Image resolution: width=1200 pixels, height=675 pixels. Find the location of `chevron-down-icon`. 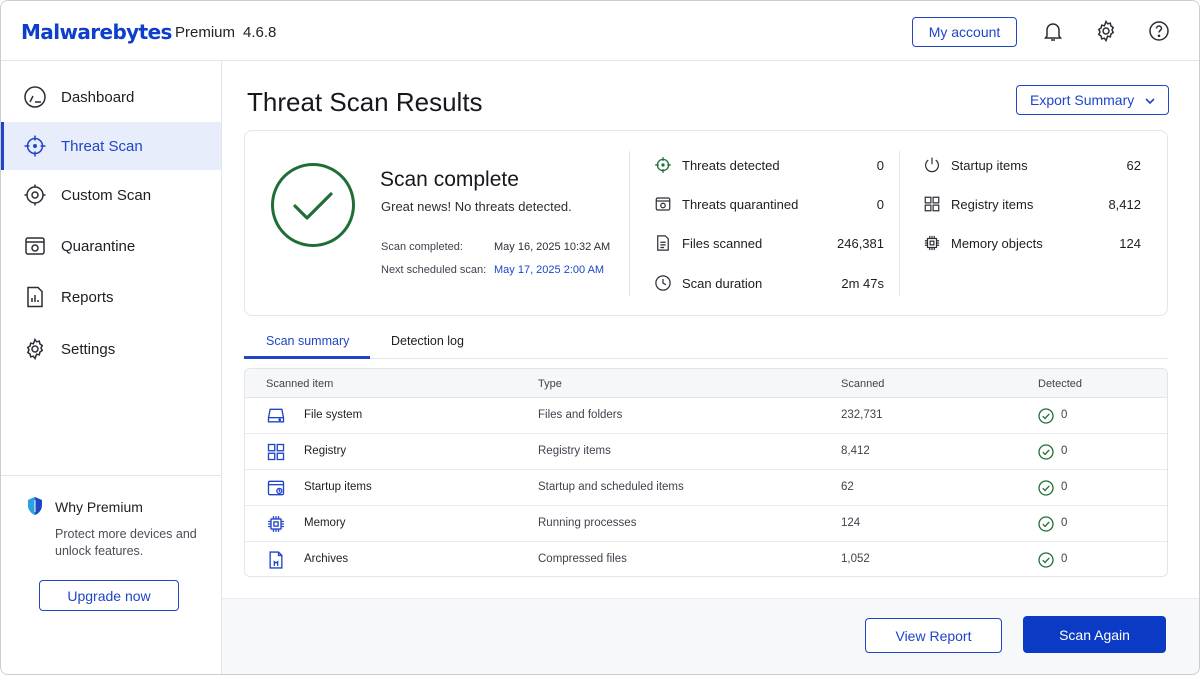

chevron-down-icon is located at coordinates (1150, 101).